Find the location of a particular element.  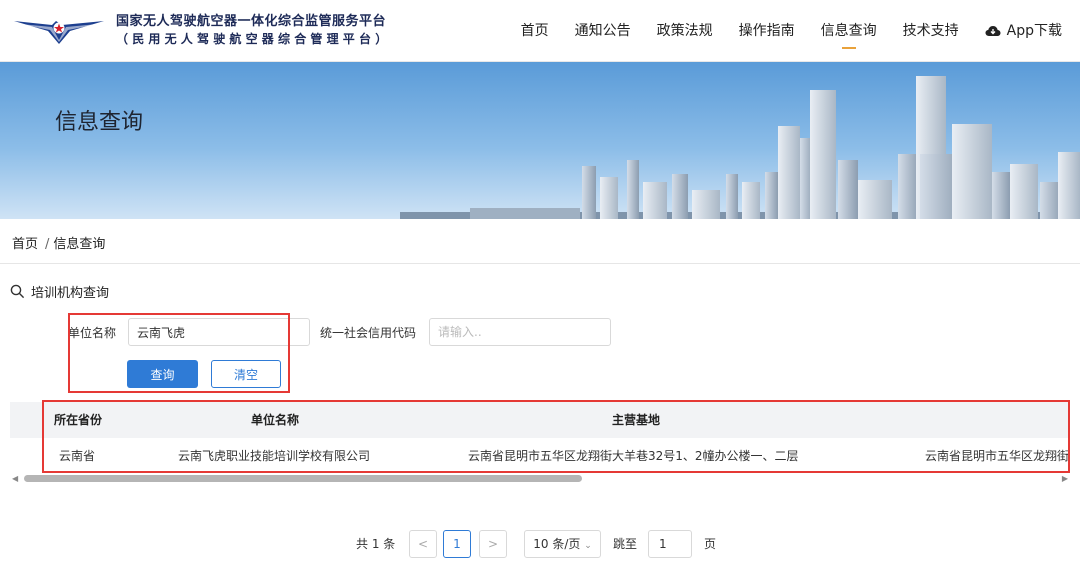

column-header-unit-name: 单位名称 is located at coordinates (275, 420).